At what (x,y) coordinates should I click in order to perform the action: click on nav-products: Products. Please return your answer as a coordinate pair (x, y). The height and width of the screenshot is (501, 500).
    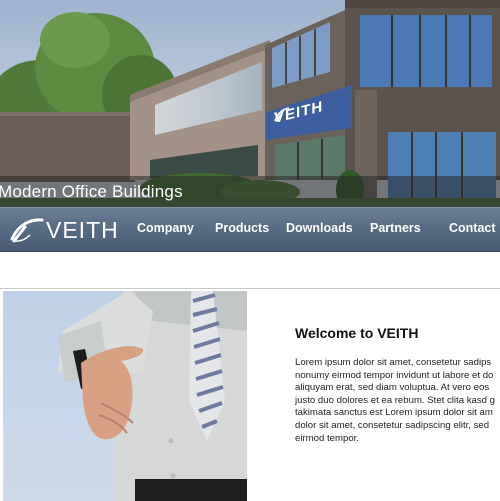
    Looking at the image, I should click on (242, 228).